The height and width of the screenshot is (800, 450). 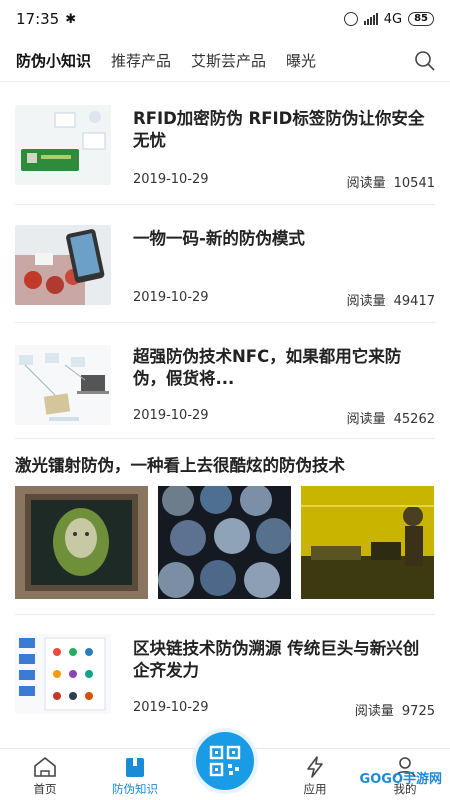 I want to click on read-count-value: 49417, so click(x=414, y=301).